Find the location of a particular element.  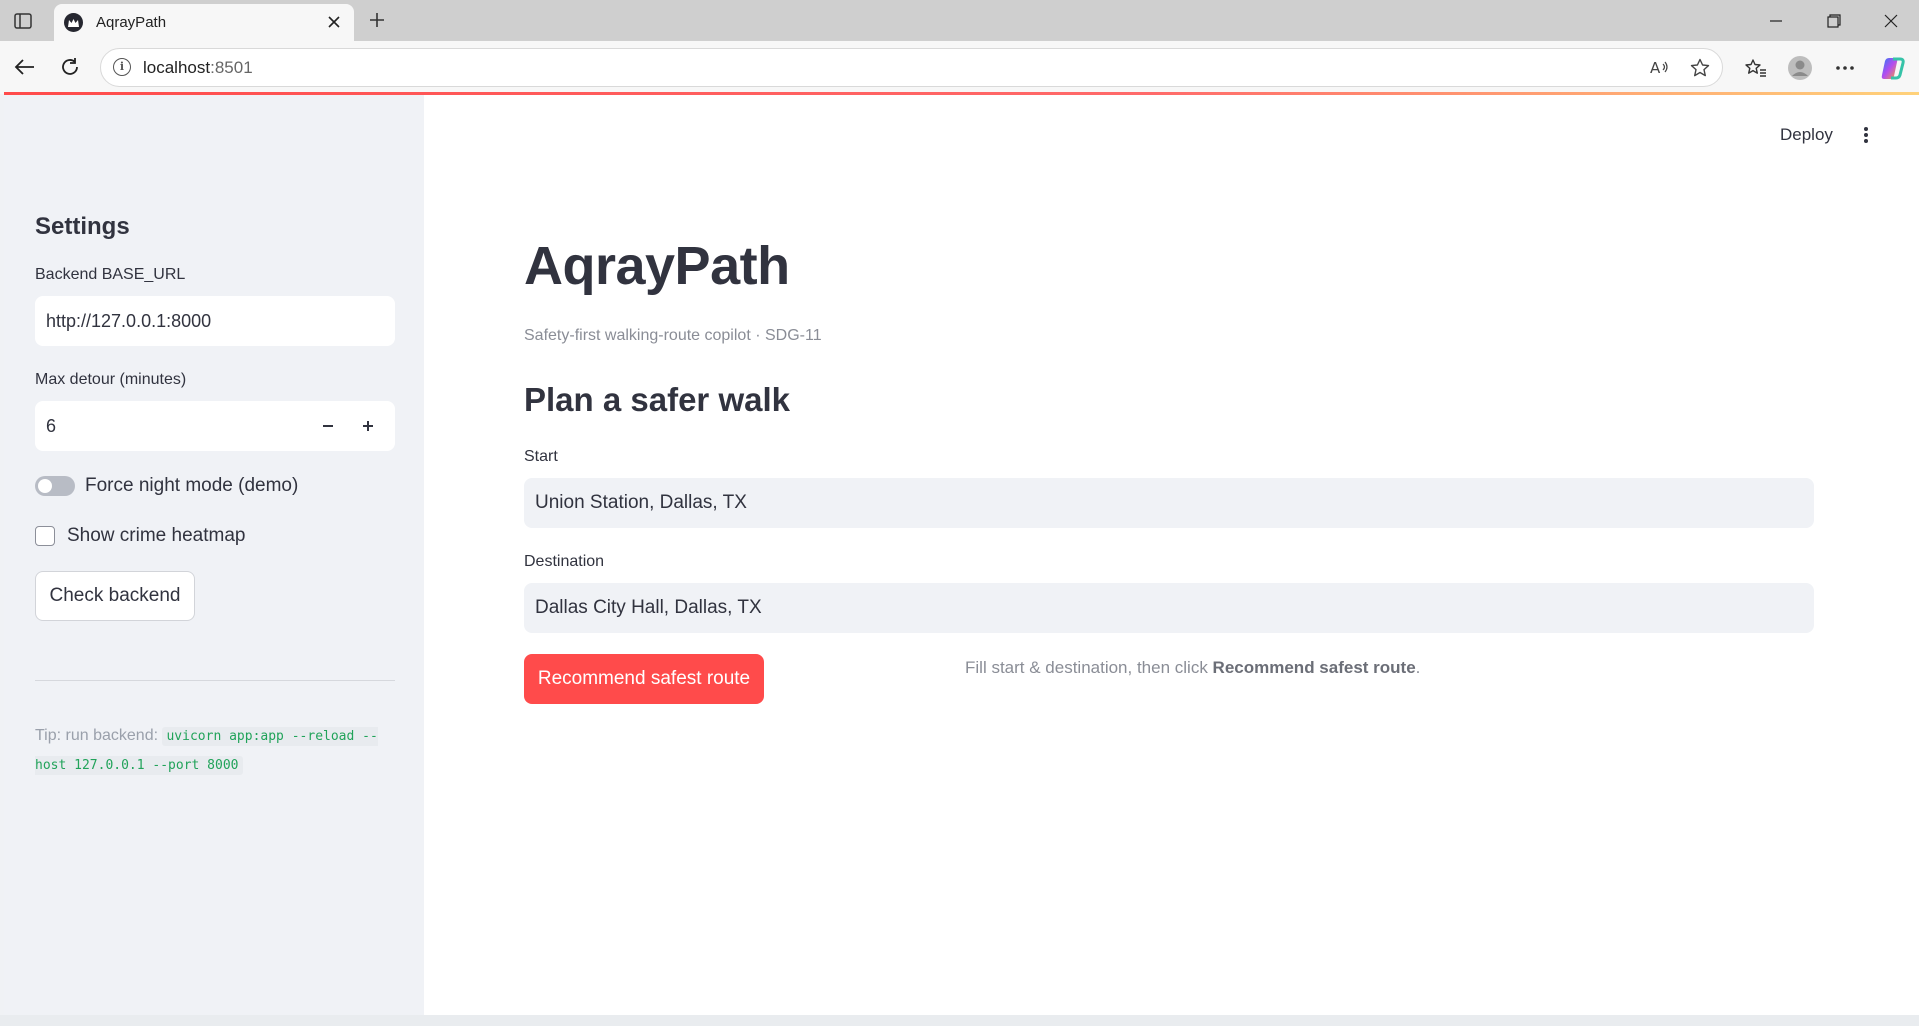

heatmap-checkbox is located at coordinates (45, 536).